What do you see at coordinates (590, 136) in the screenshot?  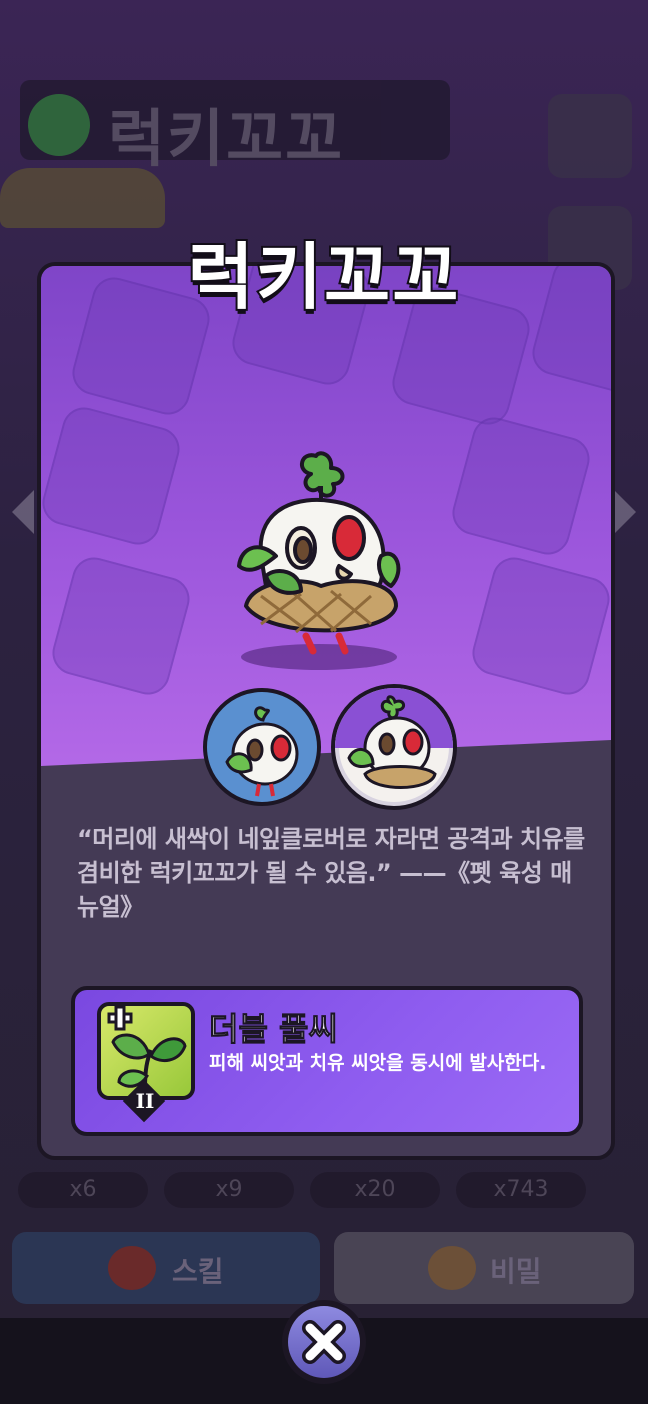 I see `background-side-button` at bounding box center [590, 136].